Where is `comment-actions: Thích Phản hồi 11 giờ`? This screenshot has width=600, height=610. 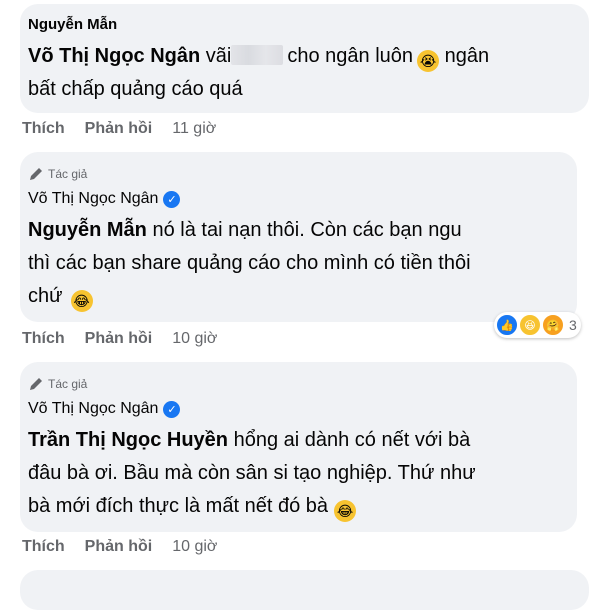
comment-actions: Thích Phản hồi 11 giờ is located at coordinates (119, 129).